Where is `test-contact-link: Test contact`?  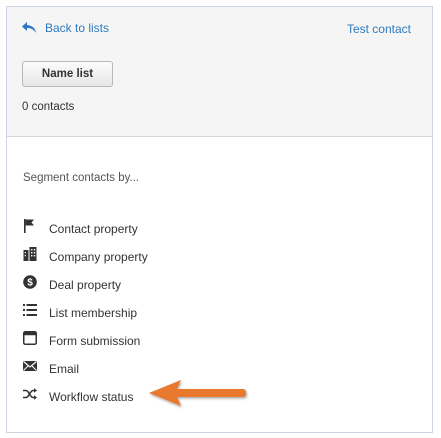
test-contact-link: Test contact is located at coordinates (379, 29).